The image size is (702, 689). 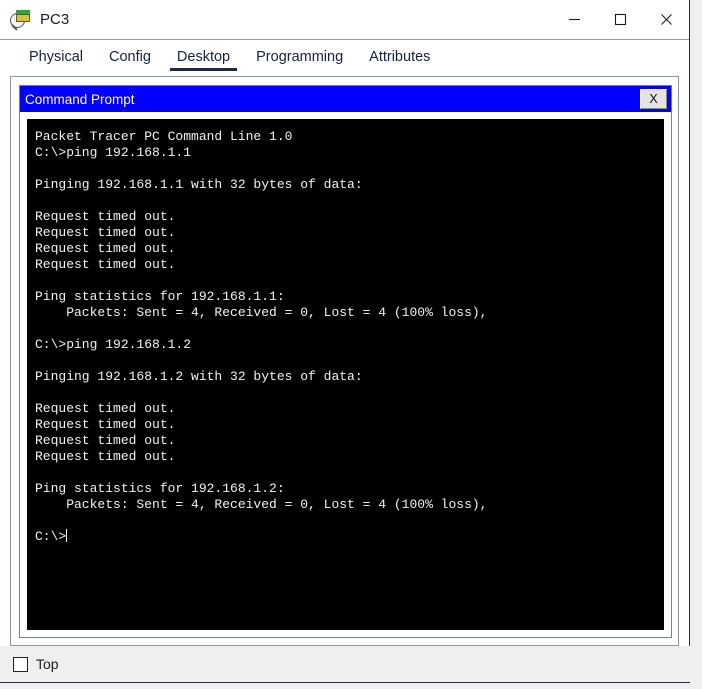 What do you see at coordinates (203, 59) in the screenshot?
I see `tab-desktop: Desktop` at bounding box center [203, 59].